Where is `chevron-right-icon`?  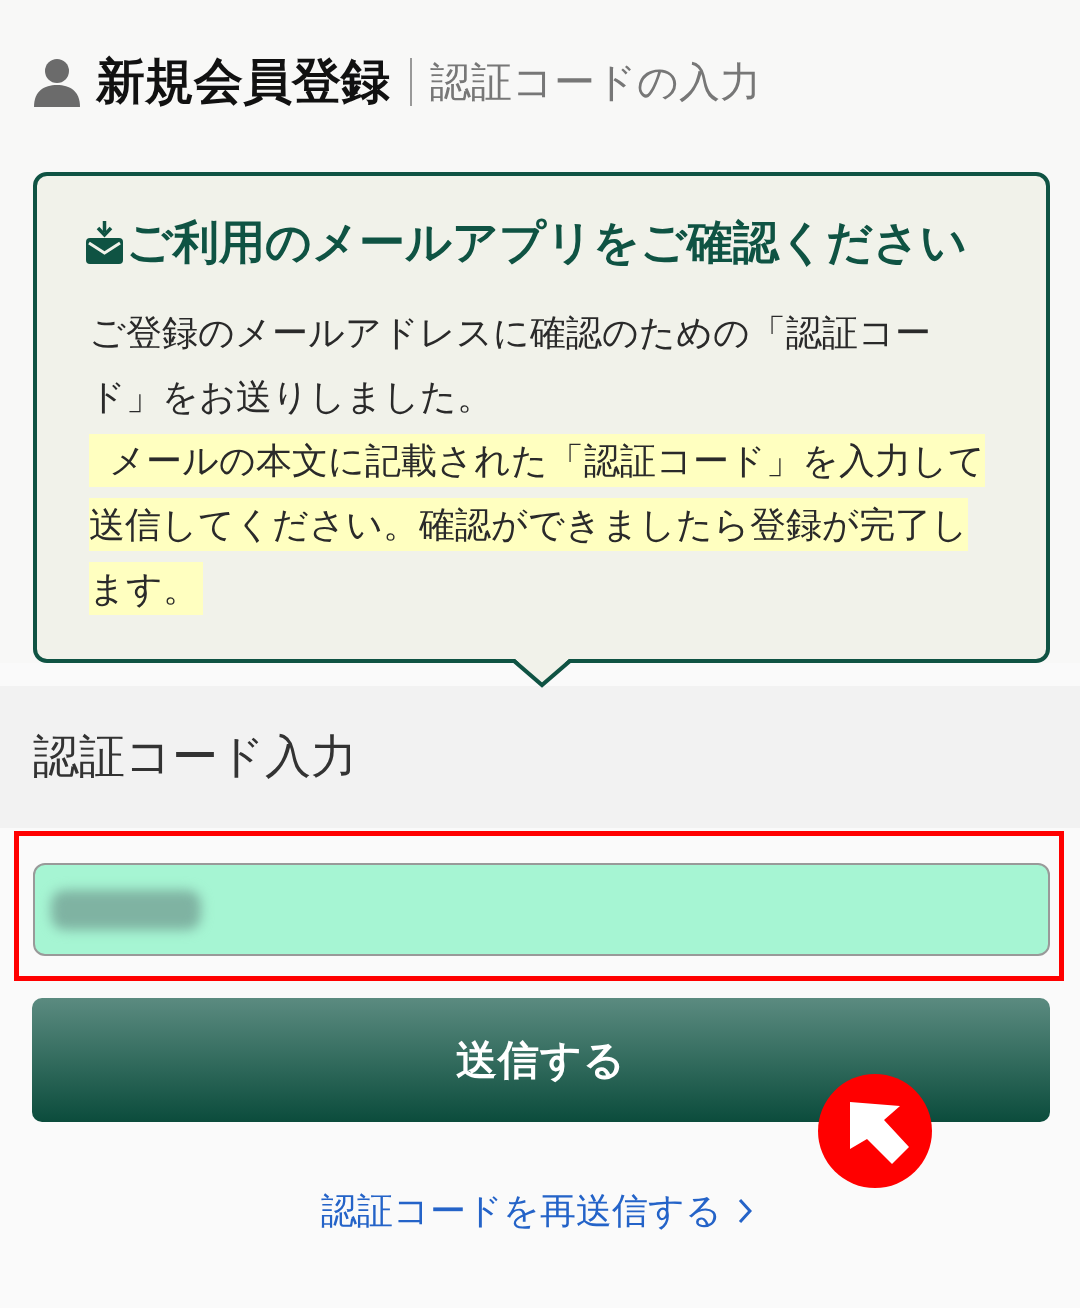 chevron-right-icon is located at coordinates (744, 1211).